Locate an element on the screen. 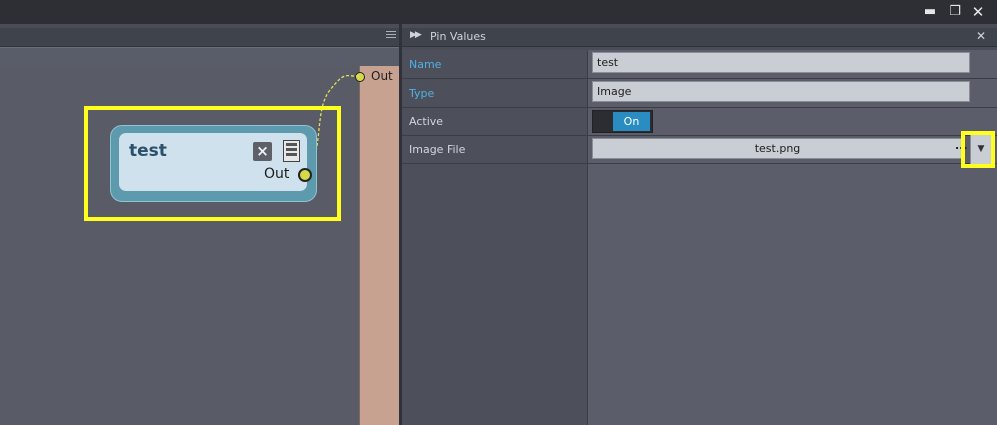 The height and width of the screenshot is (425, 997). property-row-active: Active is located at coordinates (699, 121).